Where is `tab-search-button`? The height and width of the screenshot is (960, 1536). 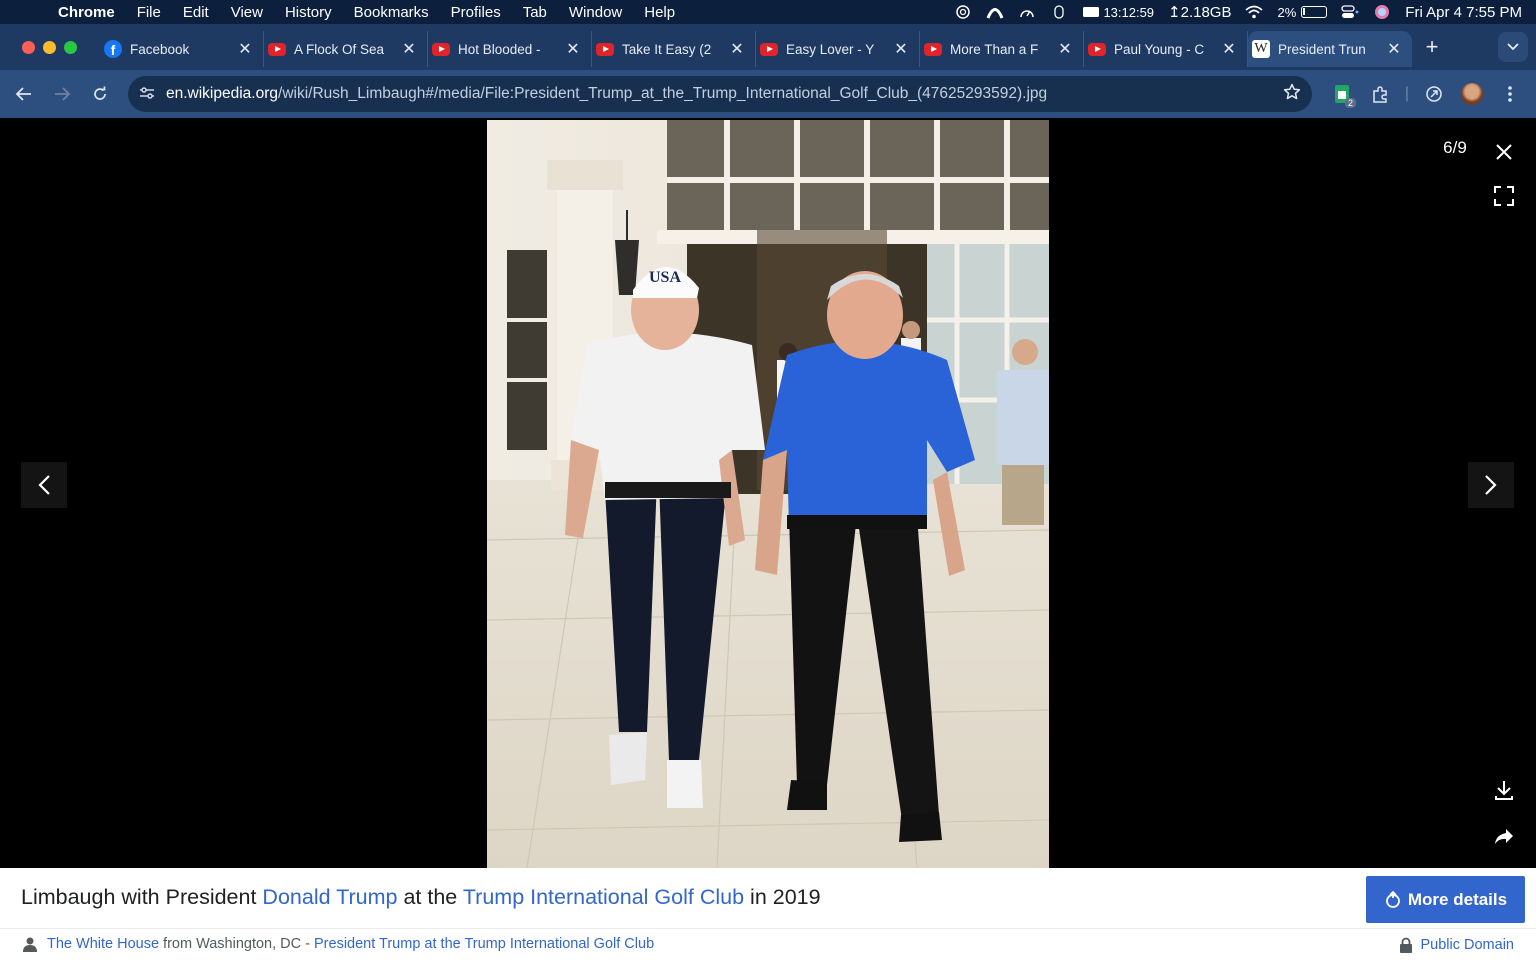
tab-search-button is located at coordinates (1513, 47).